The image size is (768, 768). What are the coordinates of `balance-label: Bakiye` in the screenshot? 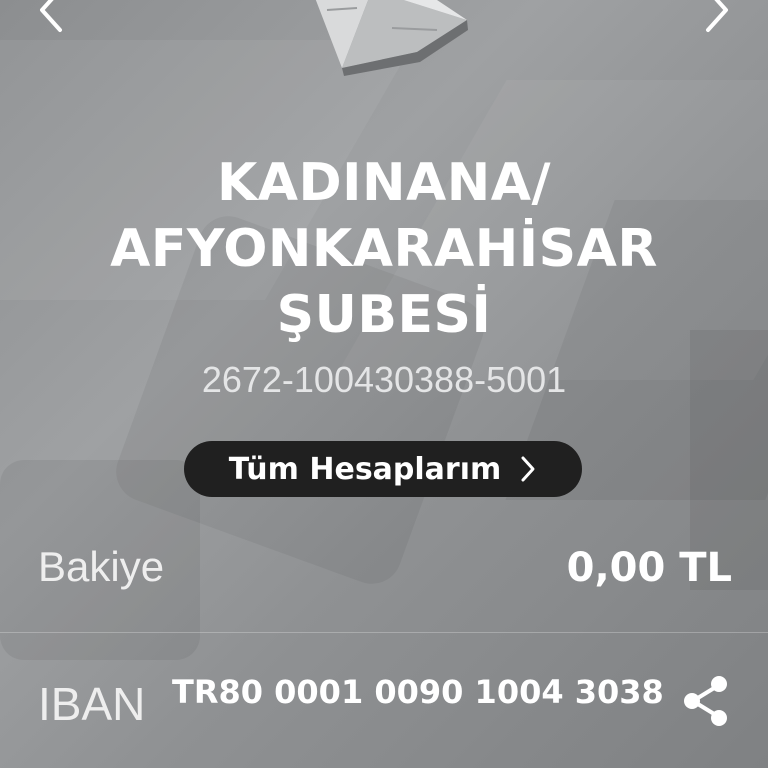 It's located at (101, 566).